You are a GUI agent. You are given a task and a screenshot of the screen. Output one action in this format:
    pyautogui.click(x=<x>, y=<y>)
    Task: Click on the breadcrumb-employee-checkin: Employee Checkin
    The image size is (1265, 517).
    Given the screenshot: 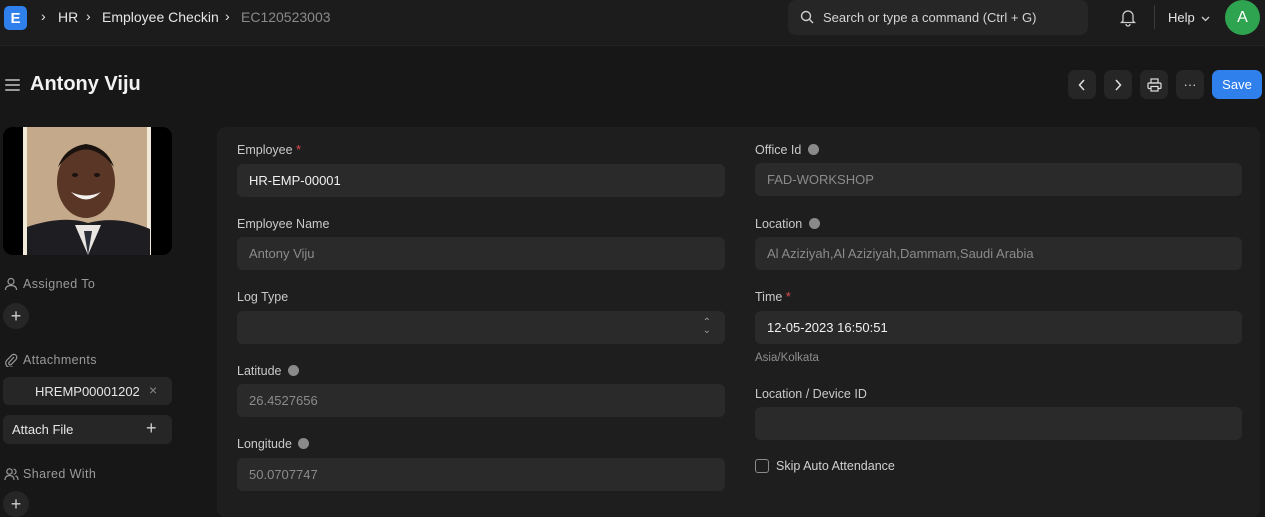 What is the action you would take?
    pyautogui.click(x=160, y=17)
    